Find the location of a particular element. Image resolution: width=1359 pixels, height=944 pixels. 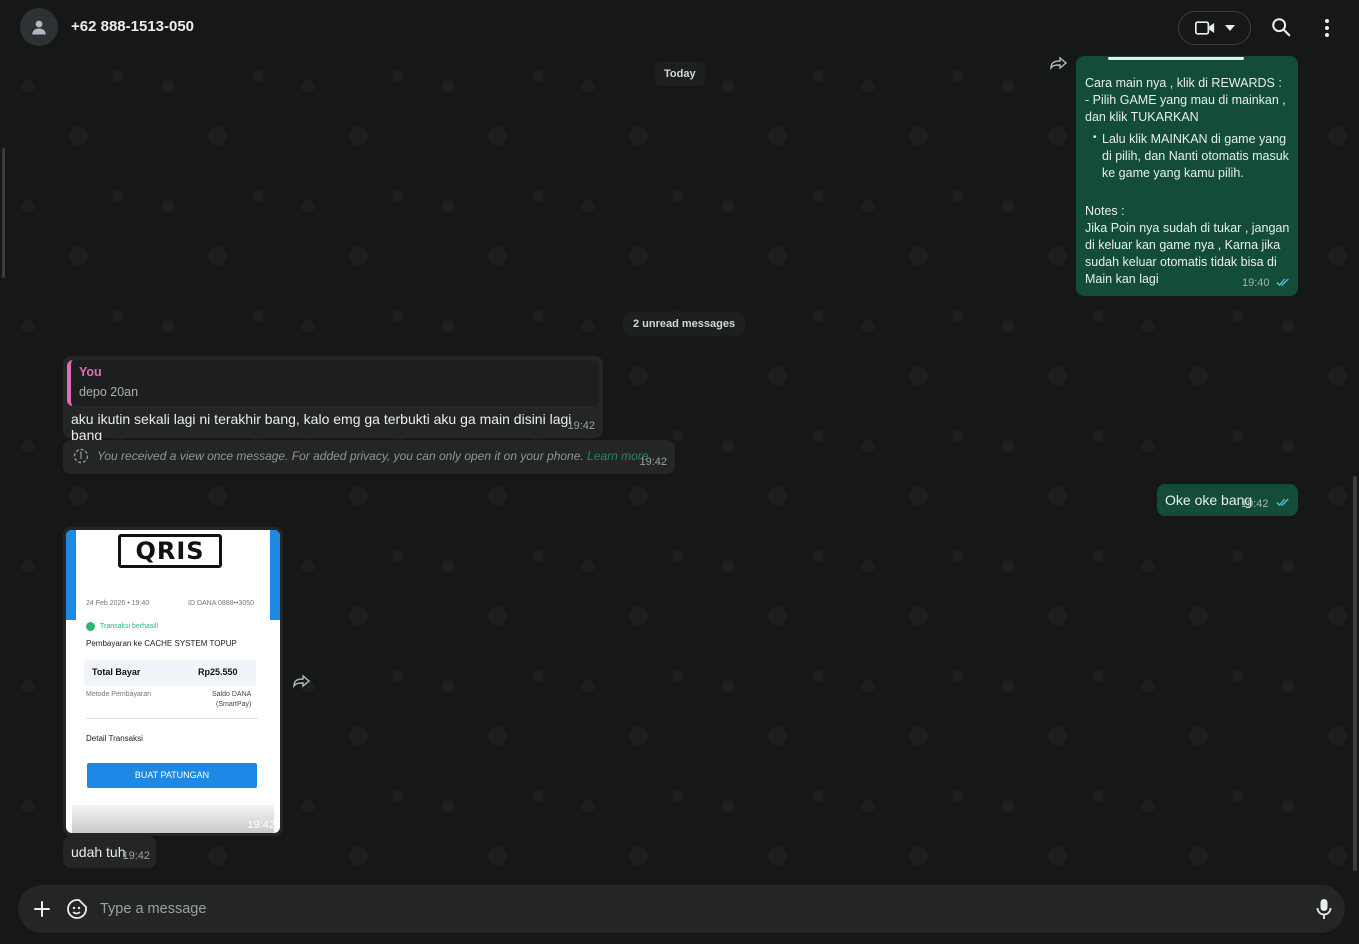

message-outgoing-oke: Oke oke bang 19:42 is located at coordinates (1227, 500).